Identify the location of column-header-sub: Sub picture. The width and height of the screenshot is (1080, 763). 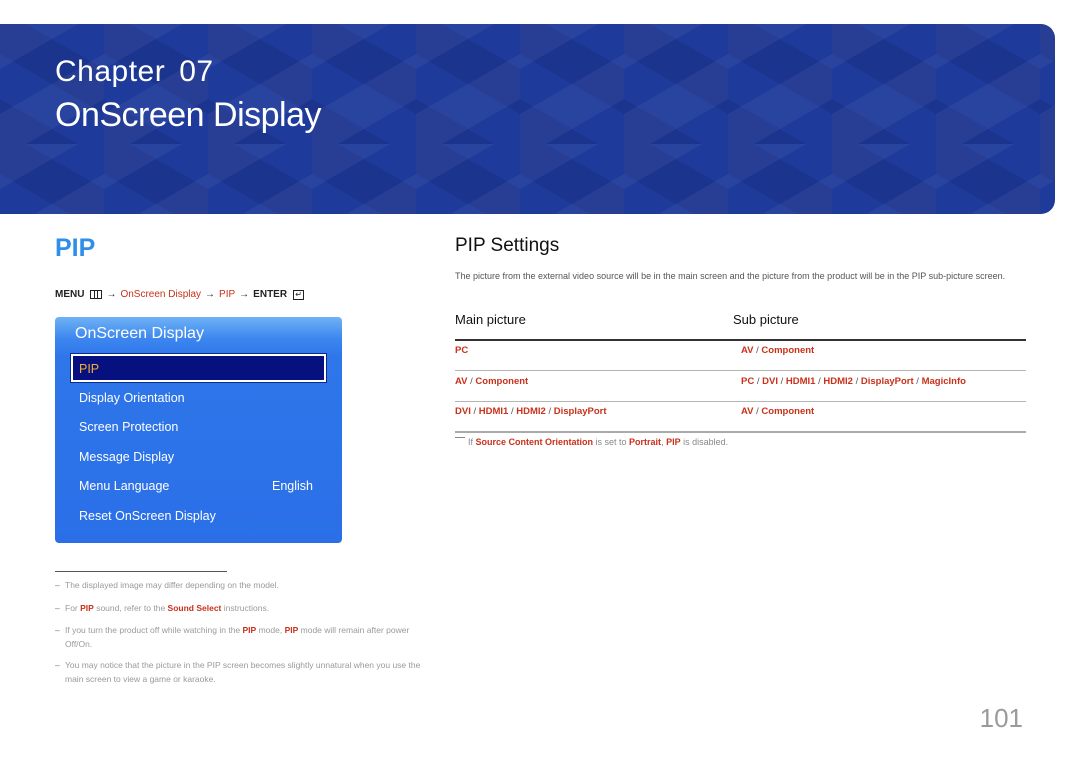
(766, 319).